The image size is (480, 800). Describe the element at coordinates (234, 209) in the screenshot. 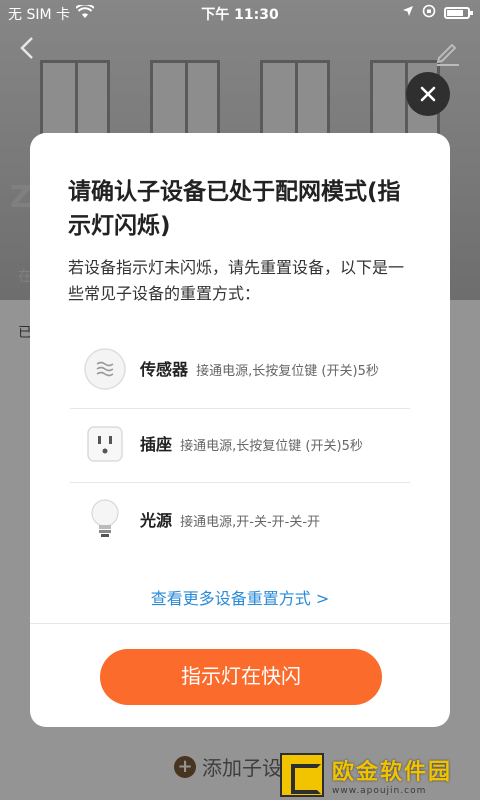

I see `dialog-title: 请确认子设备已处于配网模式(指示灯闪烁)` at that location.